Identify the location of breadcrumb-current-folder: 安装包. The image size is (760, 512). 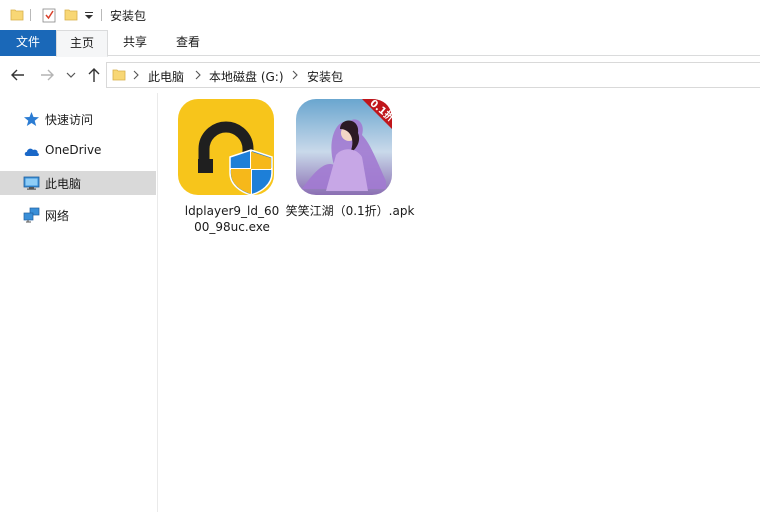
(325, 76).